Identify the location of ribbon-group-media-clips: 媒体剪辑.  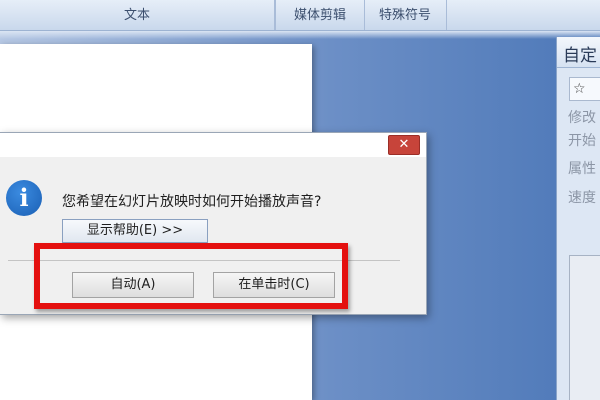
(320, 15).